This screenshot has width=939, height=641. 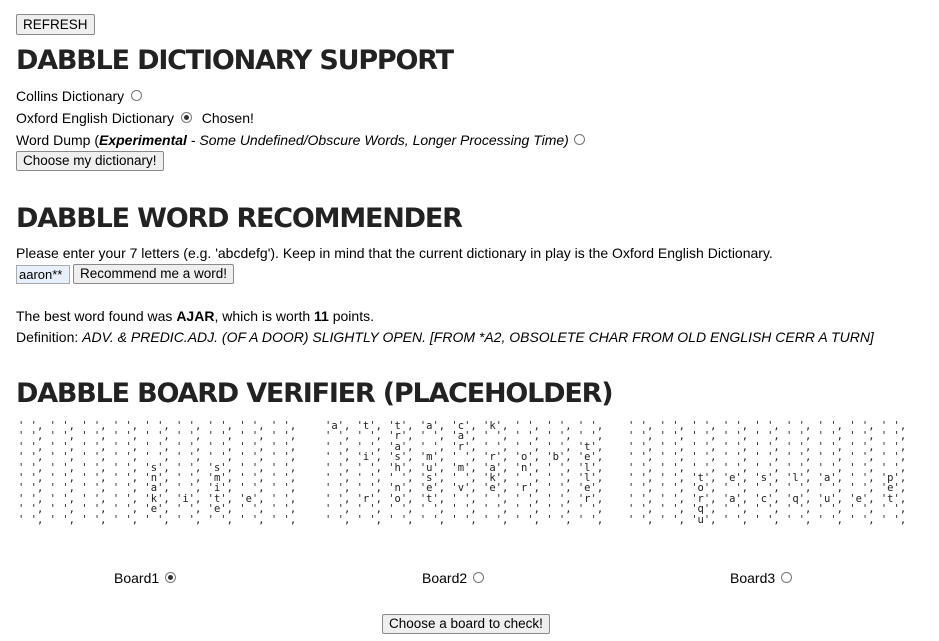 What do you see at coordinates (137, 578) in the screenshot?
I see `board1-label: Board1` at bounding box center [137, 578].